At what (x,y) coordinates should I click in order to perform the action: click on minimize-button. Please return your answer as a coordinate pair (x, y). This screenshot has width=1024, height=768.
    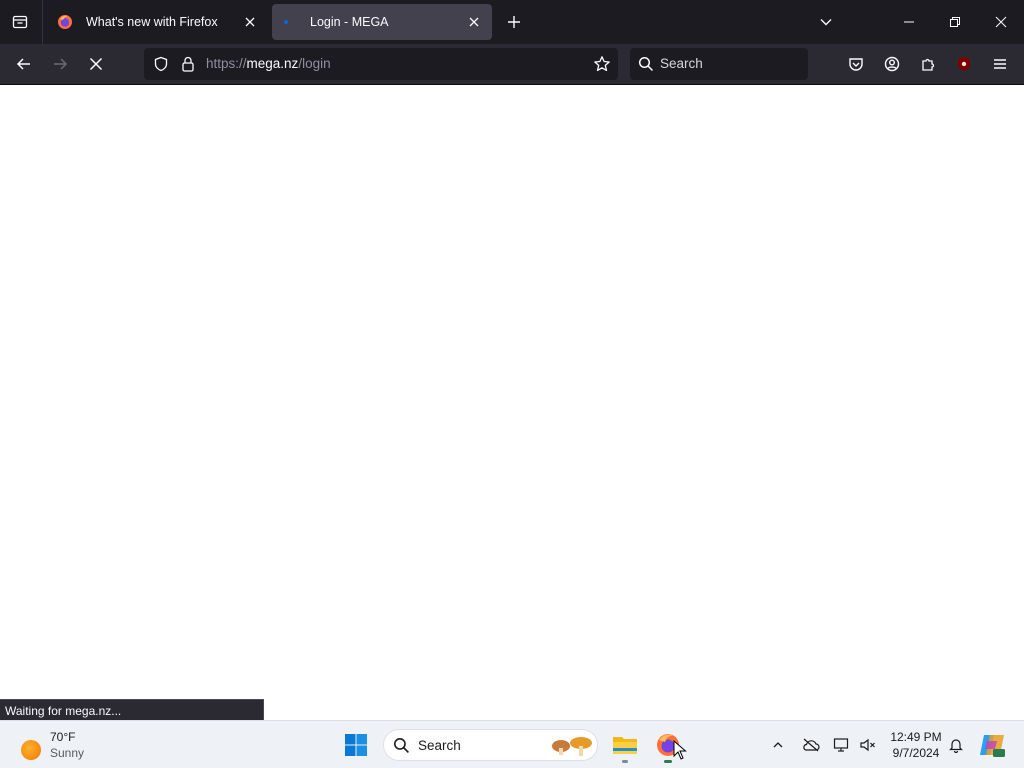
    Looking at the image, I should click on (909, 22).